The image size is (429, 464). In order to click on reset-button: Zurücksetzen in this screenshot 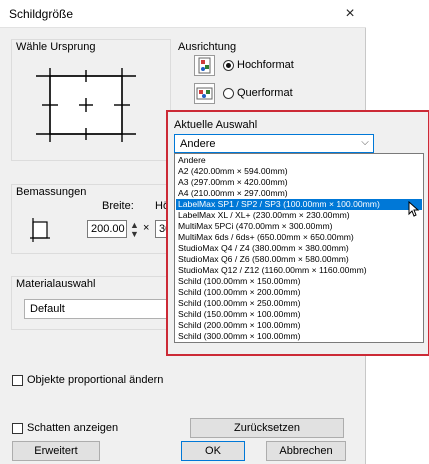, I will do `click(267, 428)`.